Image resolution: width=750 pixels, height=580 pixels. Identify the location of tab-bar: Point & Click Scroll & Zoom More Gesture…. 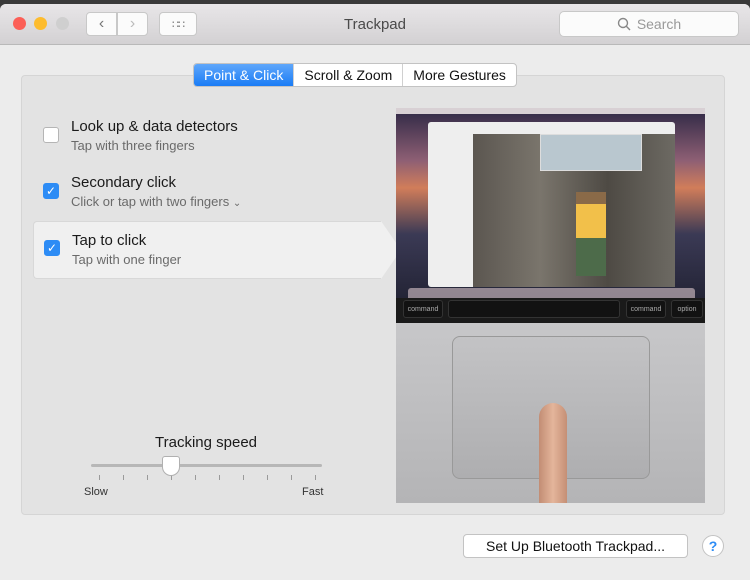
(355, 75).